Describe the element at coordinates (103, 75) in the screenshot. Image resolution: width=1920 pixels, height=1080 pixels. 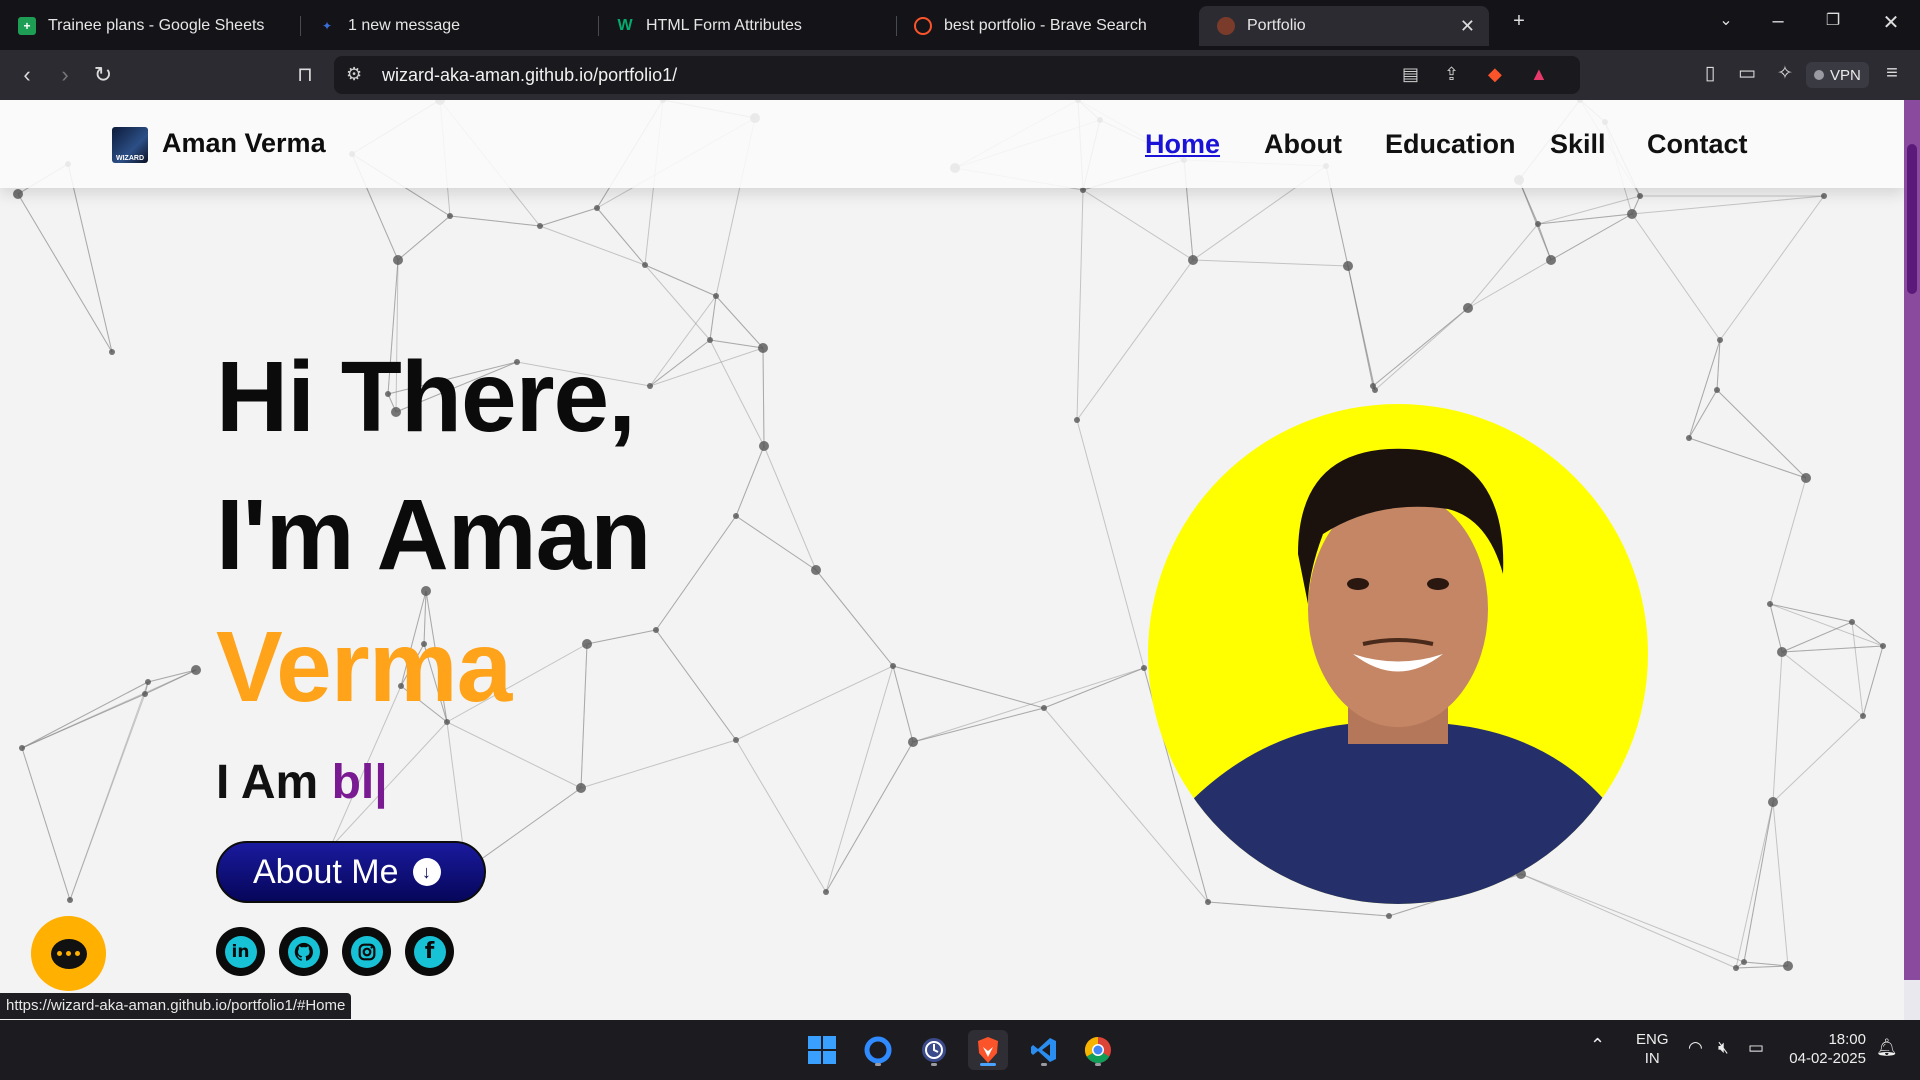
I see `reload-icon: ↻` at that location.